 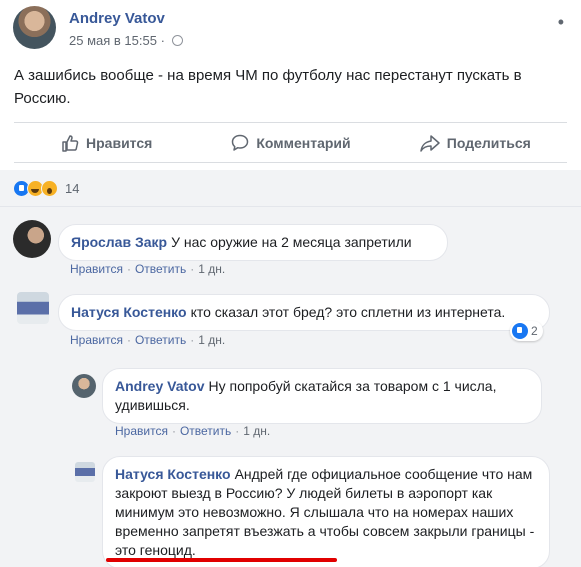 I want to click on like-label: Нравится, so click(x=119, y=142).